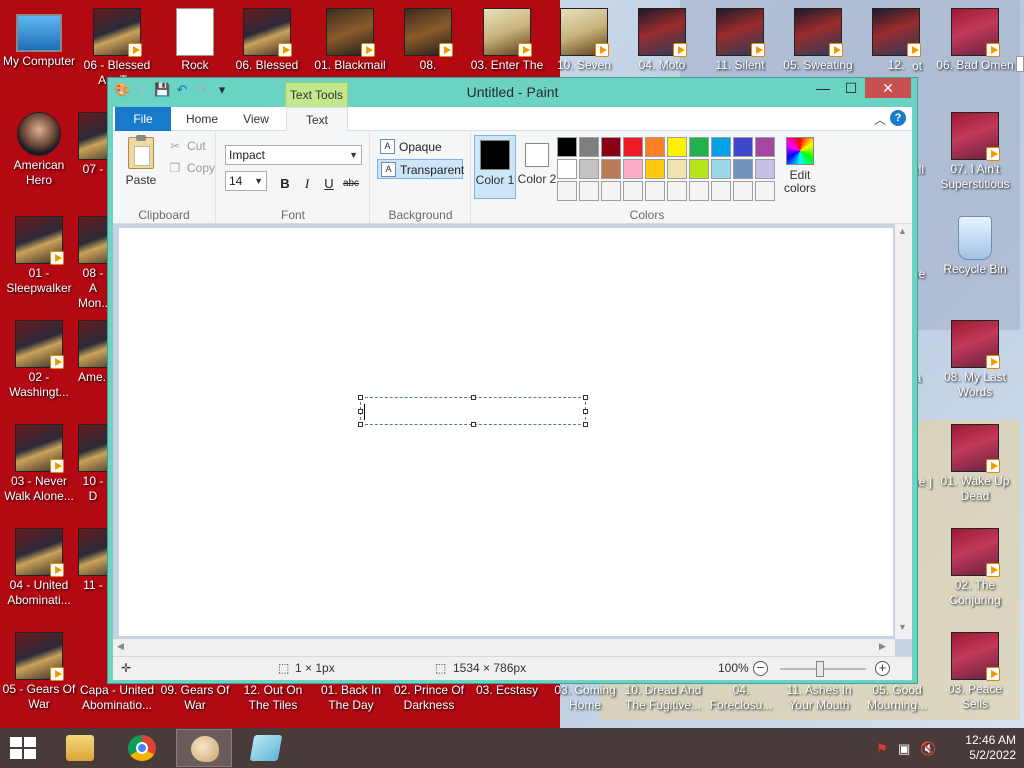  What do you see at coordinates (975, 360) in the screenshot?
I see `desktop-icon-08-my-last-words: 08. My Last Words` at bounding box center [975, 360].